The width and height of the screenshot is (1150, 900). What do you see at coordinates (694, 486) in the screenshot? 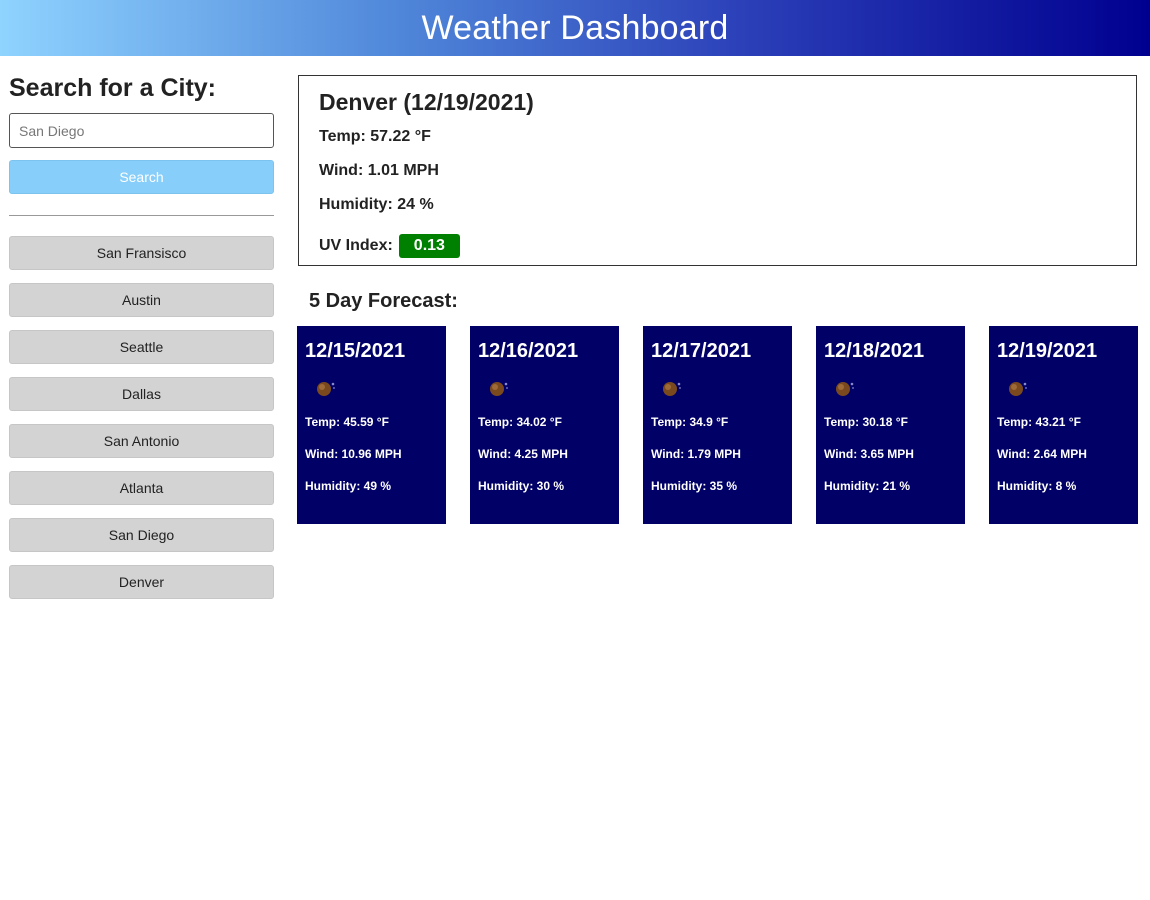
I see `forecast-humidity: Humidity: 35 %` at bounding box center [694, 486].